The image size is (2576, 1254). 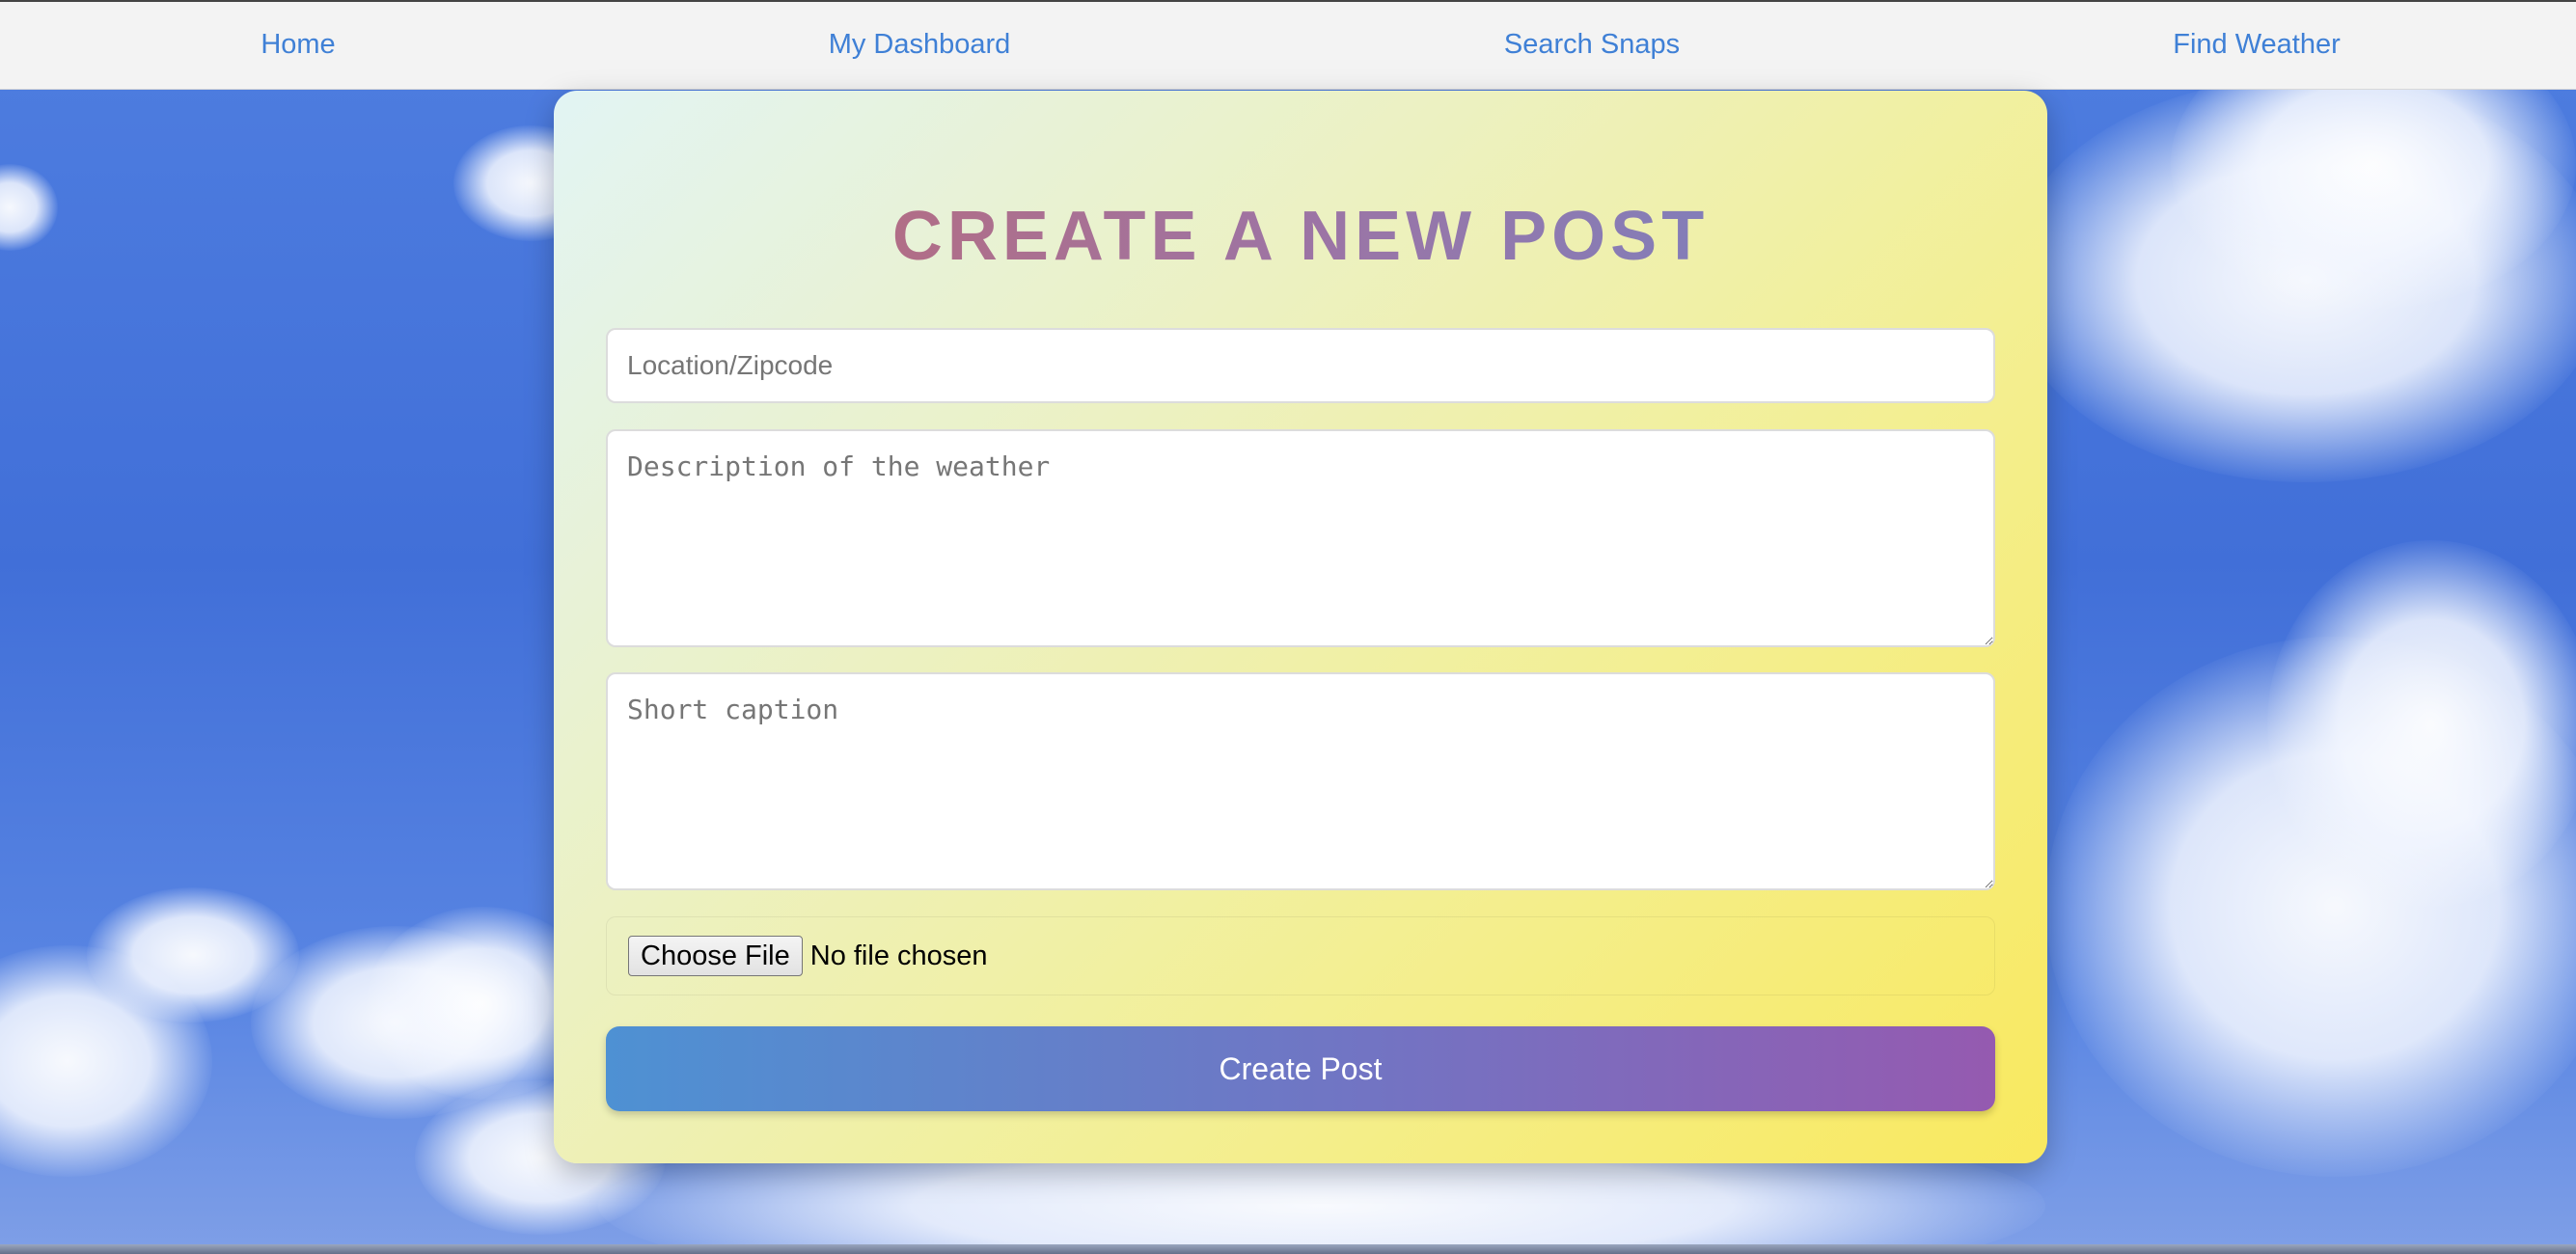 I want to click on location-zipcode-input, so click(x=1300, y=365).